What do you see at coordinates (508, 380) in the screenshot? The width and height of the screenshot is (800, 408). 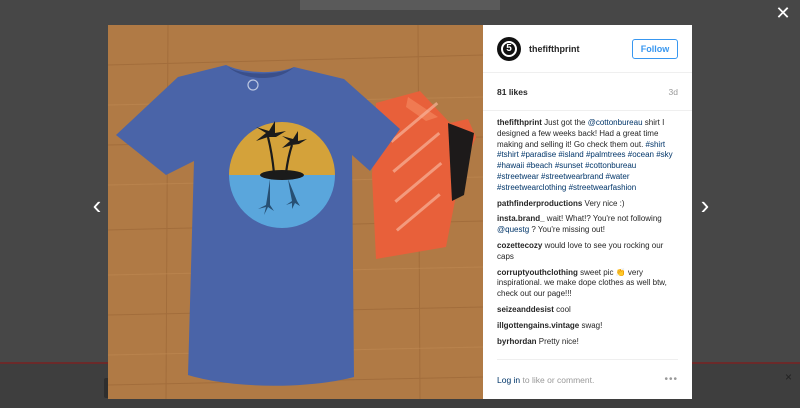 I see `login-link: Log in` at bounding box center [508, 380].